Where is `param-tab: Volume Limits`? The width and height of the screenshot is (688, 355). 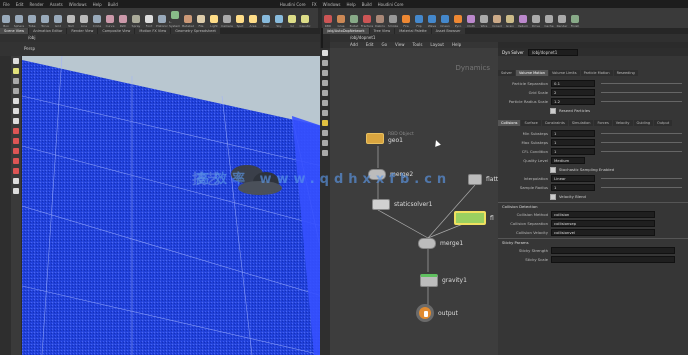
param-tab: Volume Limits is located at coordinates (564, 73).